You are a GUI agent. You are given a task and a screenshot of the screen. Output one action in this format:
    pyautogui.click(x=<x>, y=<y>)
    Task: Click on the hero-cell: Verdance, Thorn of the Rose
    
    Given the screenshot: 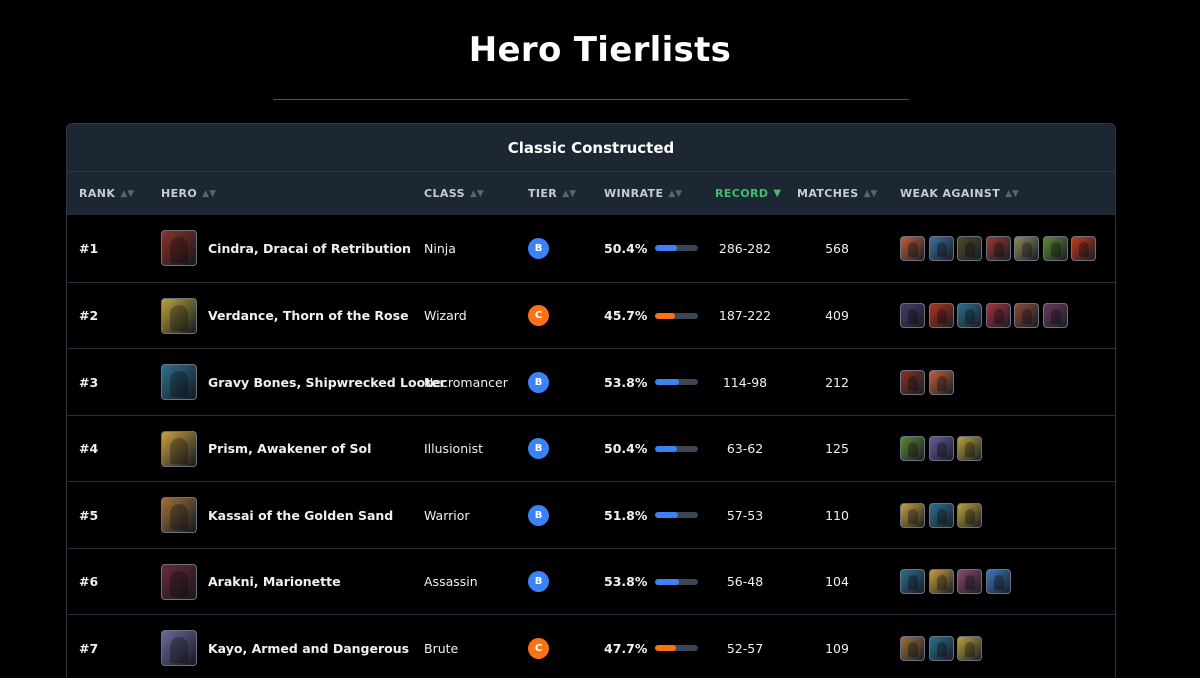 What is the action you would take?
    pyautogui.click(x=285, y=316)
    